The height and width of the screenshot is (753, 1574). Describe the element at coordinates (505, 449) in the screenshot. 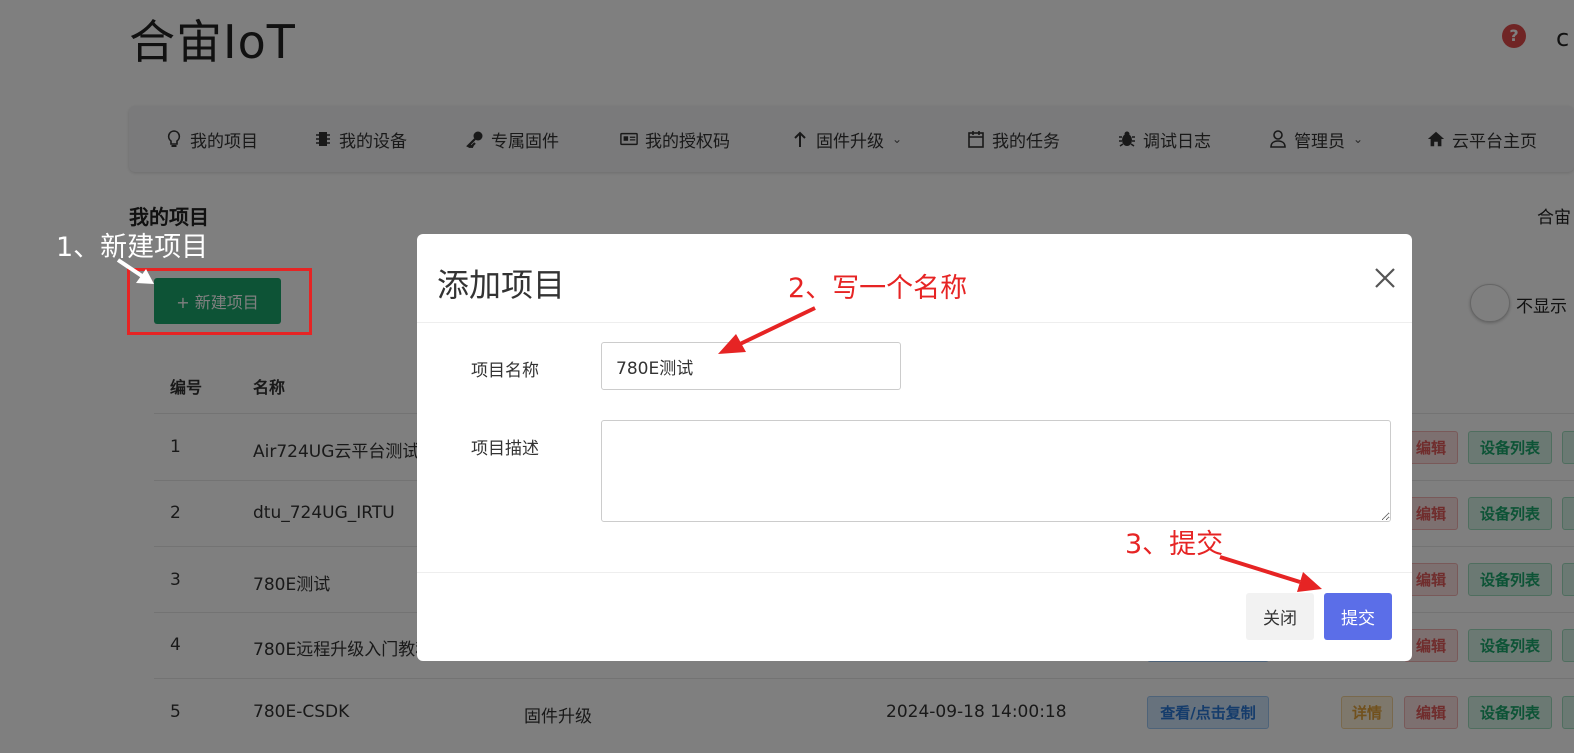

I see `project-desc-label: 项目描述` at that location.